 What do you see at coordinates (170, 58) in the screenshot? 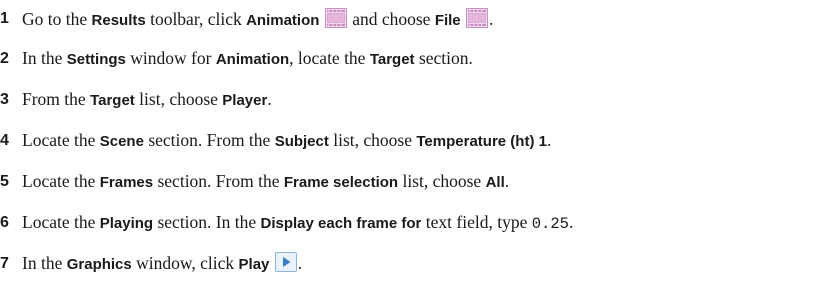
I see `step-text-run: window for` at bounding box center [170, 58].